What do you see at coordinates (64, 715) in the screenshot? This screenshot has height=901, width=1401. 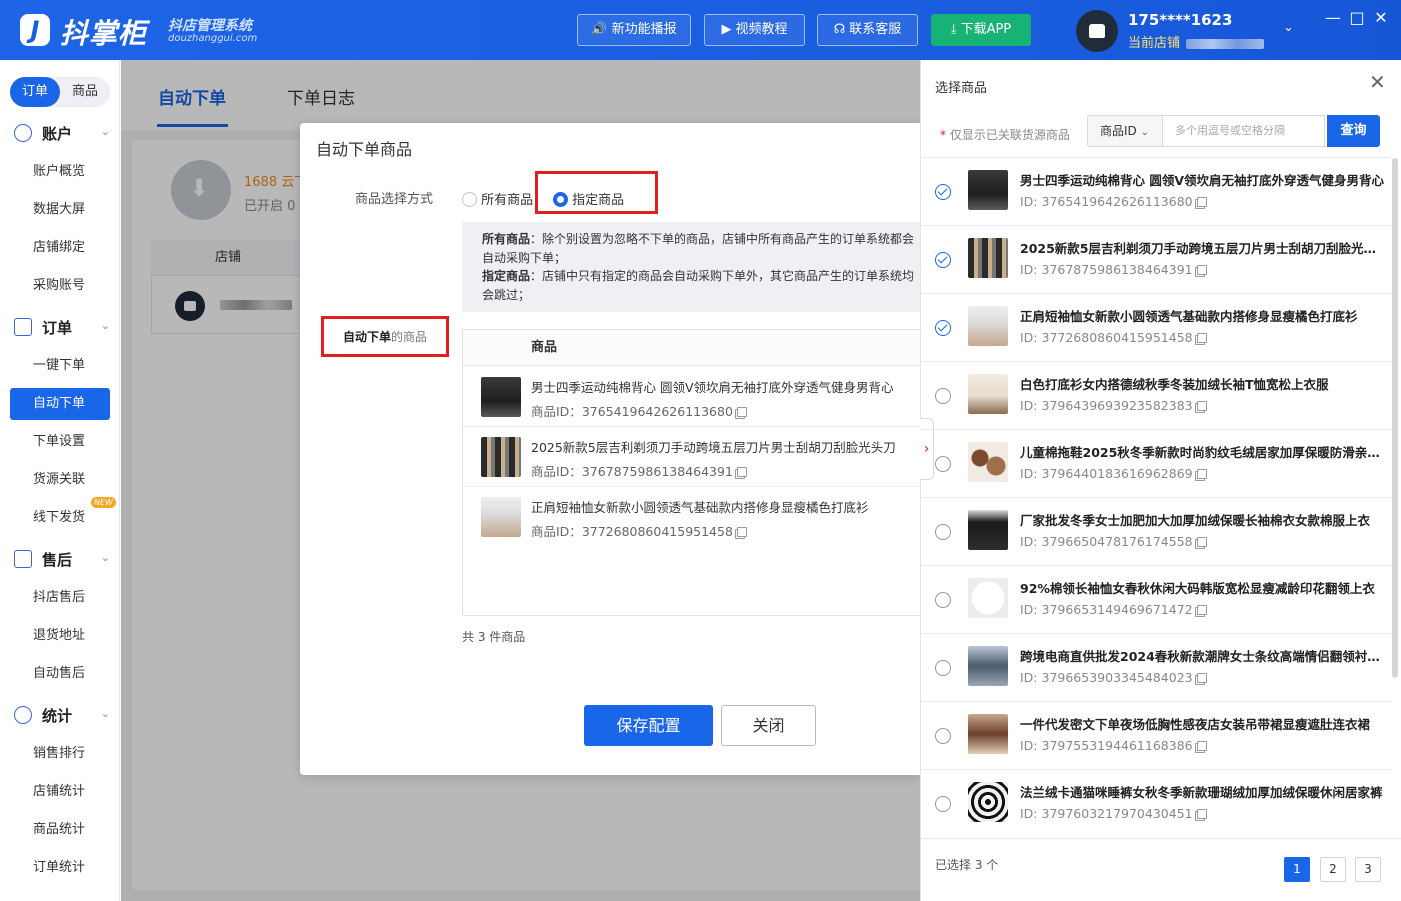 I see `nav-group-statistics: 统计 ⌄` at bounding box center [64, 715].